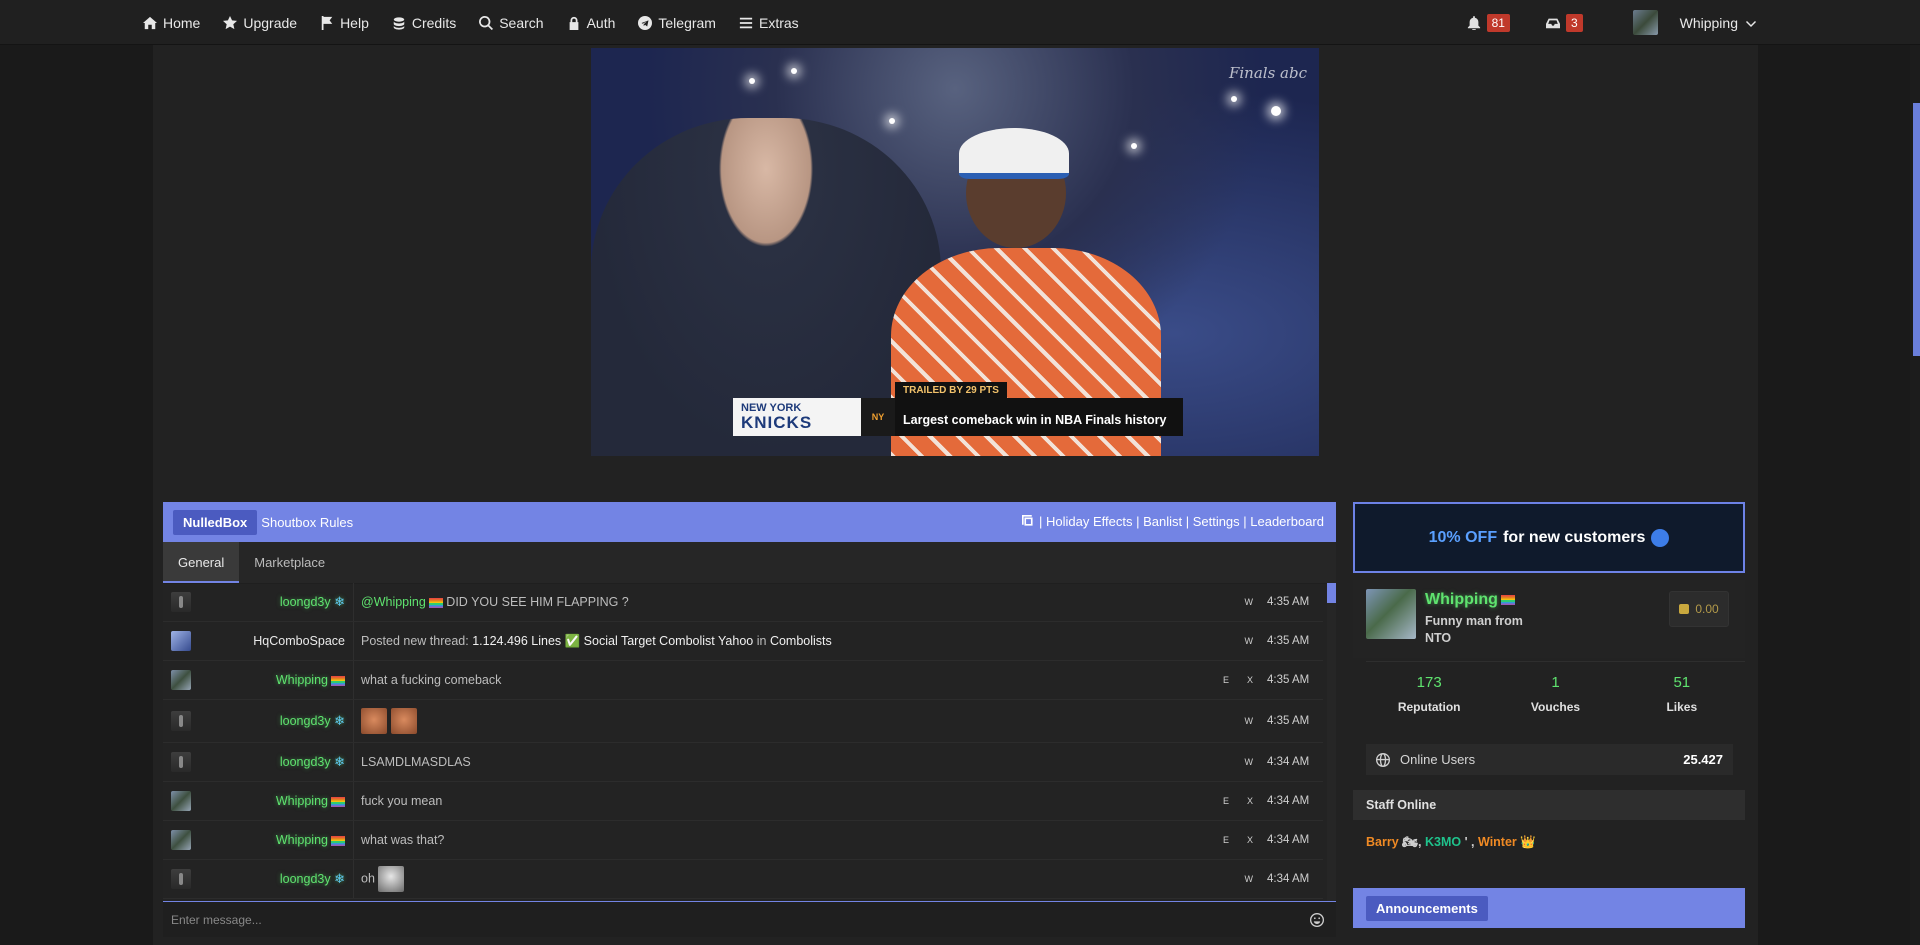 The image size is (1920, 945). I want to click on message-text: what was that?, so click(403, 840).